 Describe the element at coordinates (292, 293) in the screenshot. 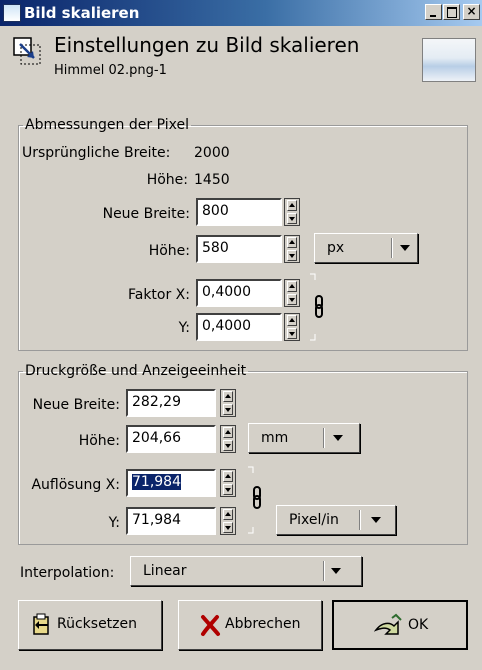

I see `factor-x-spinner` at that location.